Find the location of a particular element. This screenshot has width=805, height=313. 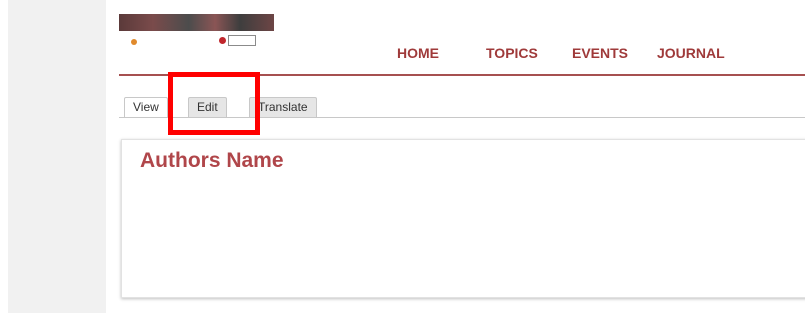

left-gutter is located at coordinates (57, 156).